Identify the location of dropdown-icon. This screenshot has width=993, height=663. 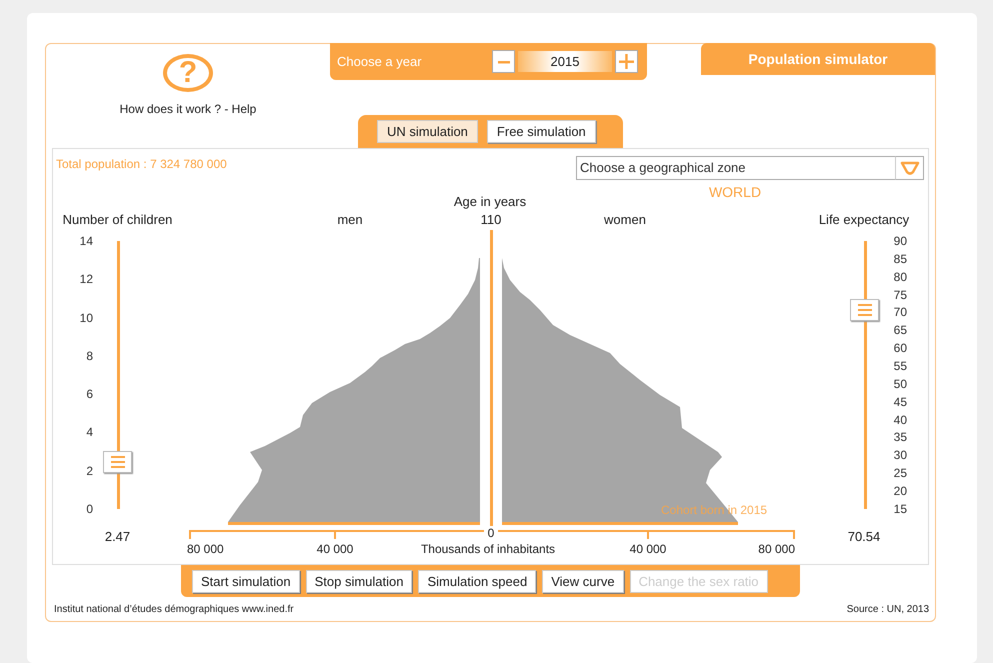
(910, 167).